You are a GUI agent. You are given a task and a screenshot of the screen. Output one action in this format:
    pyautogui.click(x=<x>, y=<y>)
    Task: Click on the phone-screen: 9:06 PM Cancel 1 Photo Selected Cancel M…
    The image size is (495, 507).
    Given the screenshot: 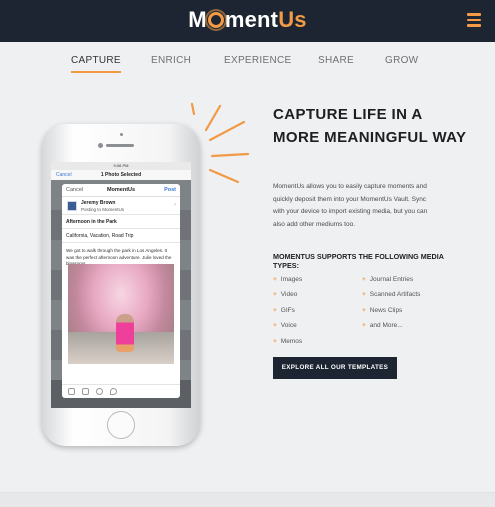 What is the action you would take?
    pyautogui.click(x=121, y=285)
    